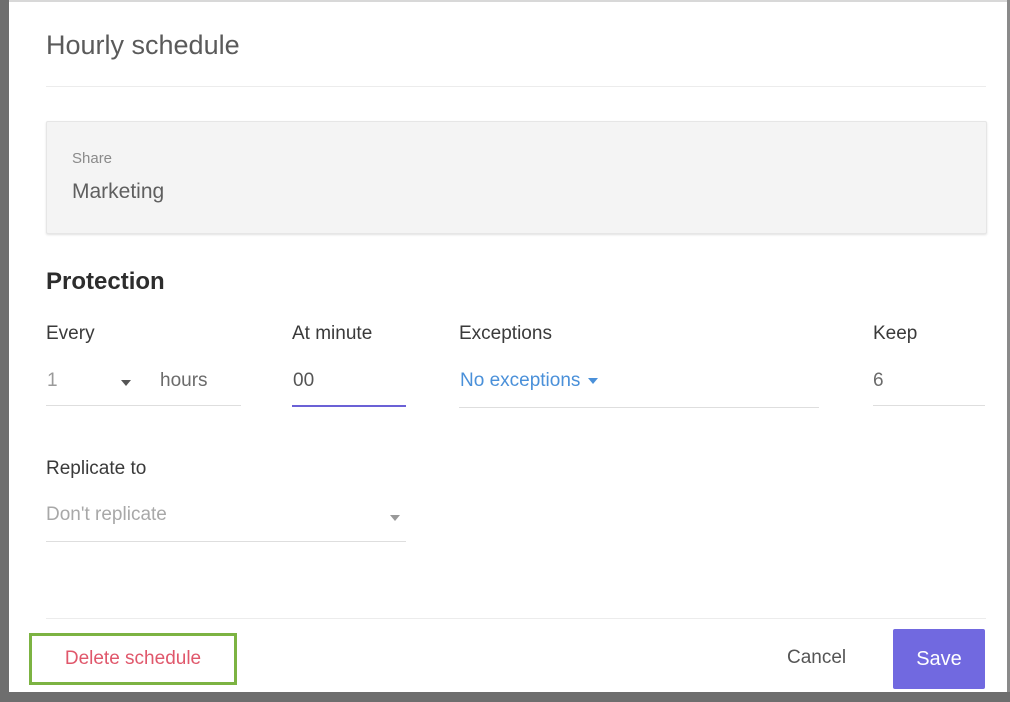 Image resolution: width=1010 pixels, height=702 pixels. I want to click on protection-heading: Protection, so click(105, 281).